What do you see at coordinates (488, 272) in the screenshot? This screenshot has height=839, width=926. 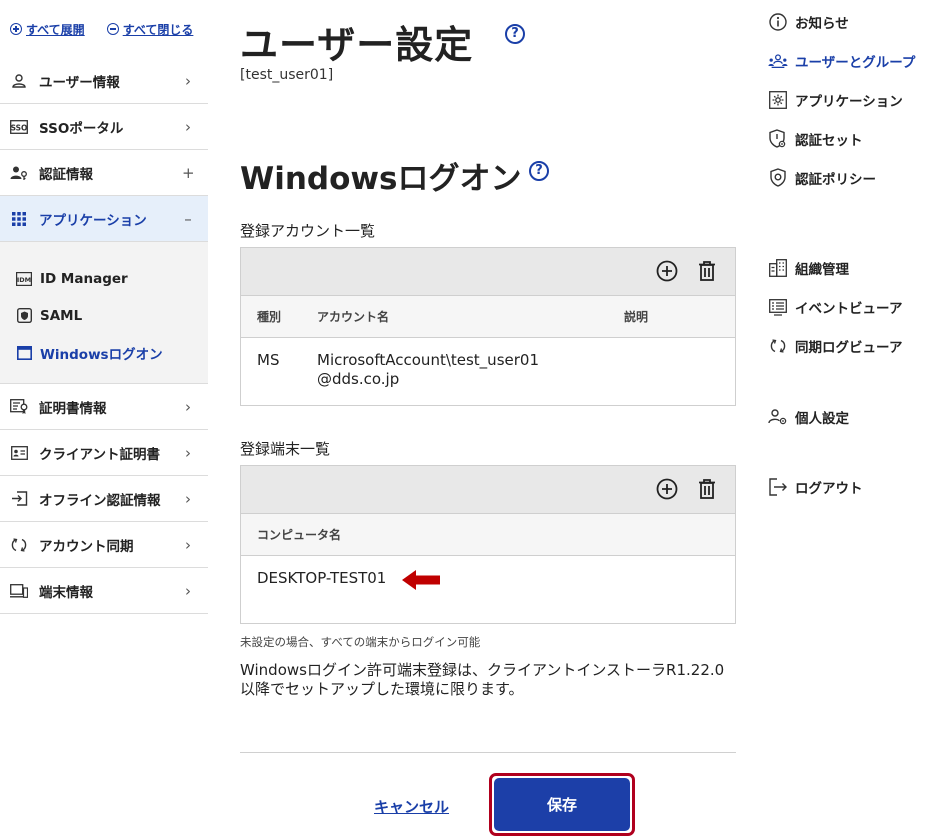 I see `accounts-toolbar` at bounding box center [488, 272].